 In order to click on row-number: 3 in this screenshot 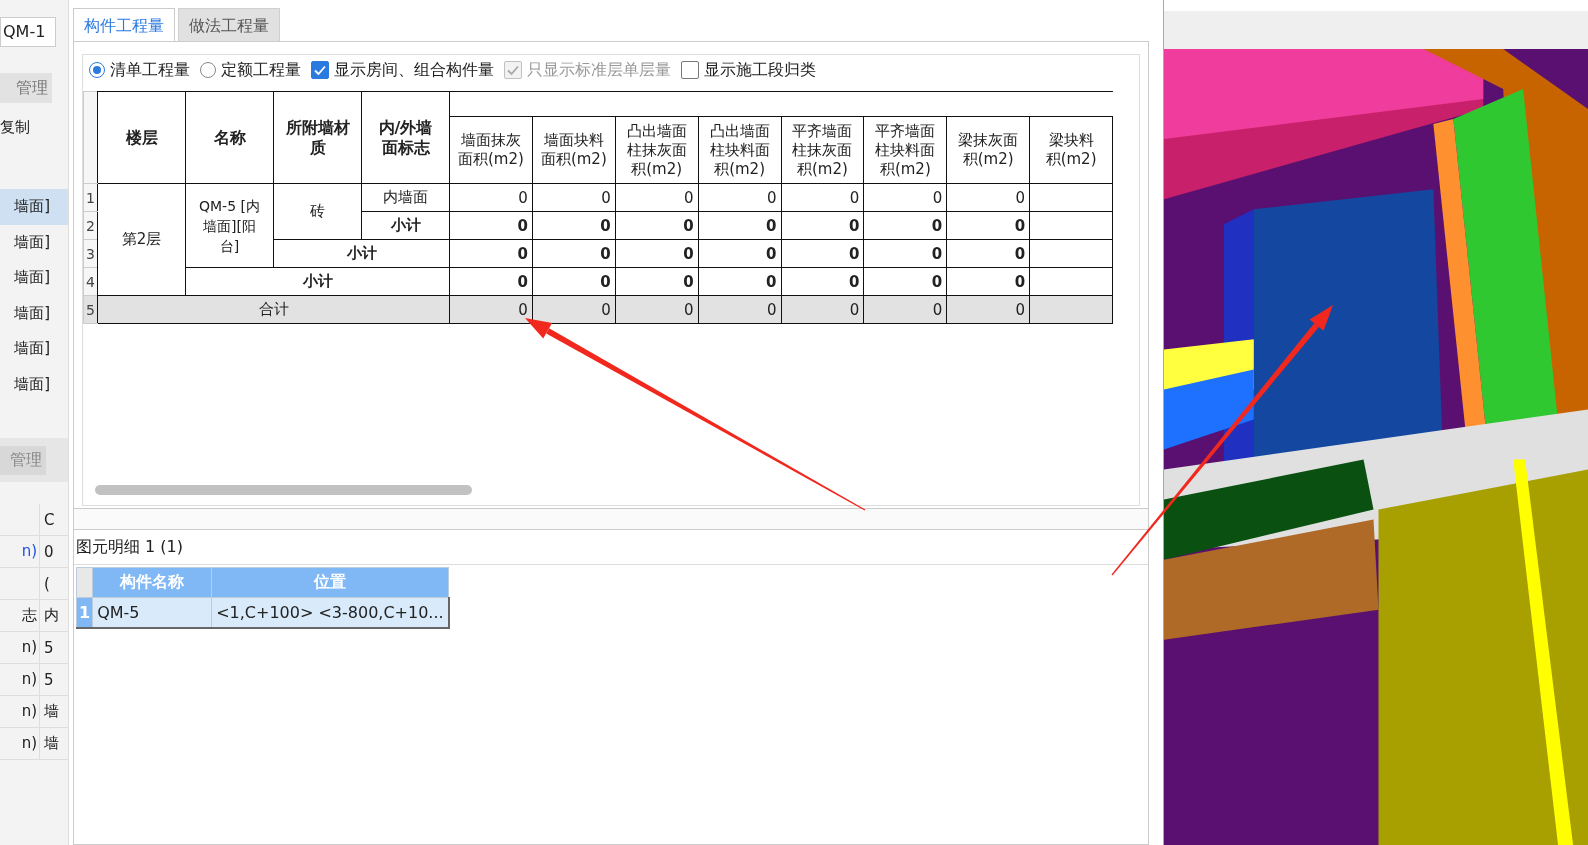, I will do `click(90, 253)`.